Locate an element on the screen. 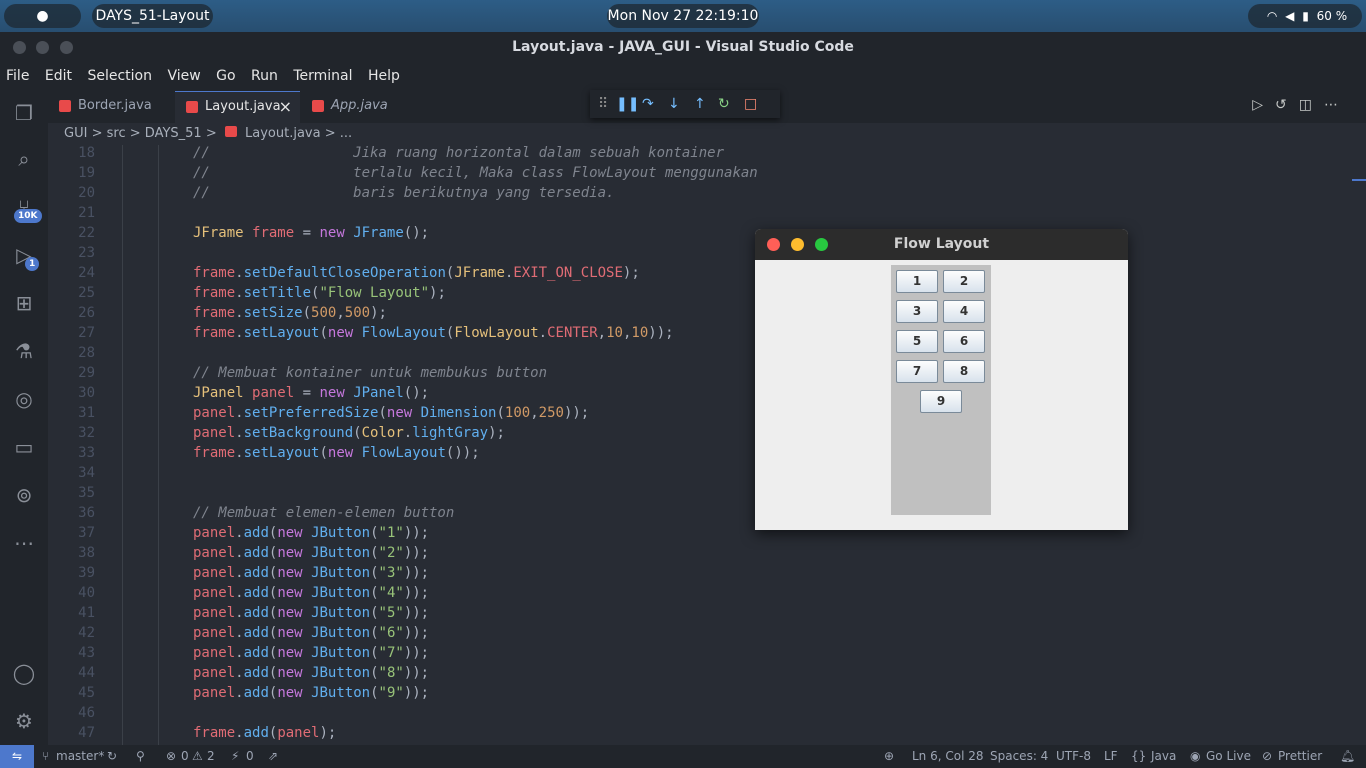 The height and width of the screenshot is (768, 1366). history-icon: ↺ is located at coordinates (1287, 105).